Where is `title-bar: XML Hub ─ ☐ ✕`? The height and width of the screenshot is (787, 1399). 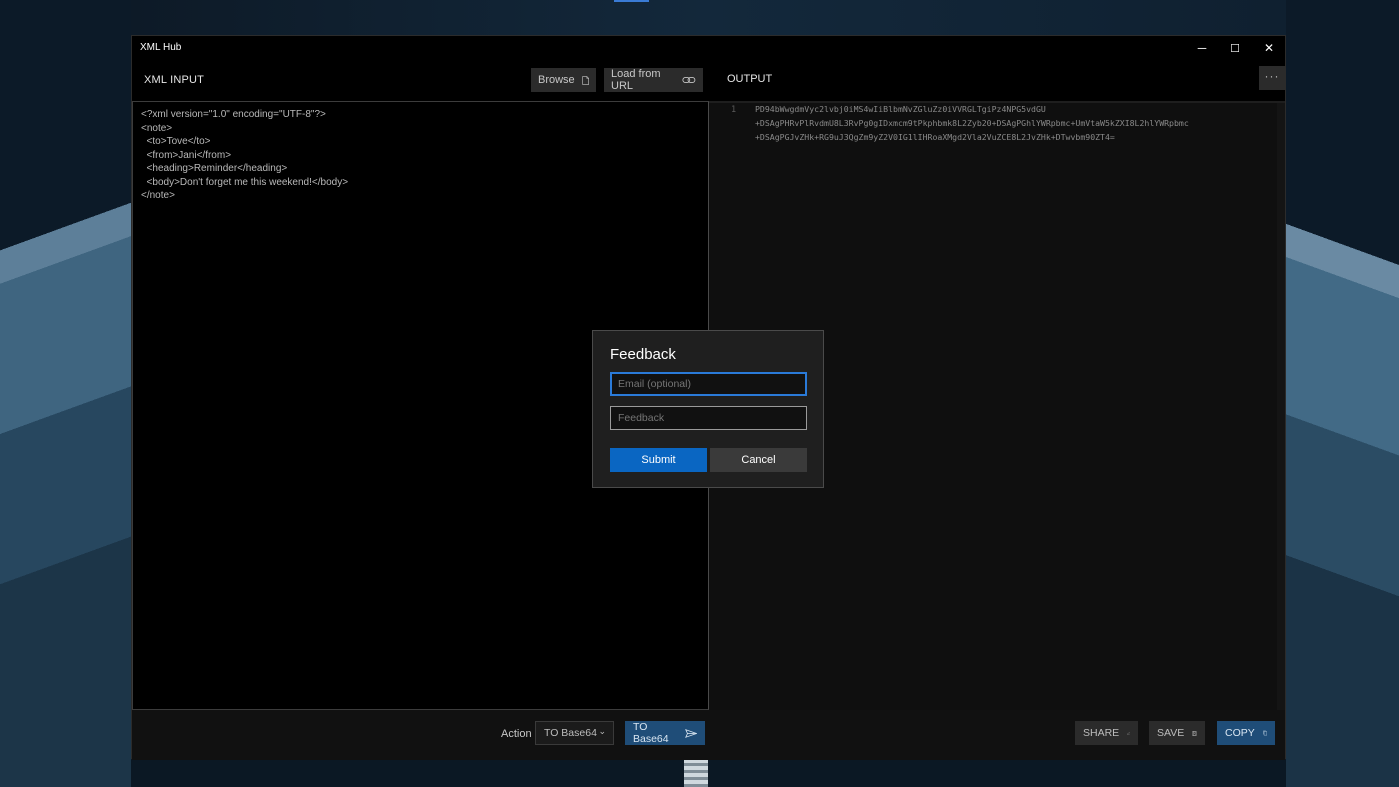
title-bar: XML Hub ─ ☐ ✕ is located at coordinates (708, 48).